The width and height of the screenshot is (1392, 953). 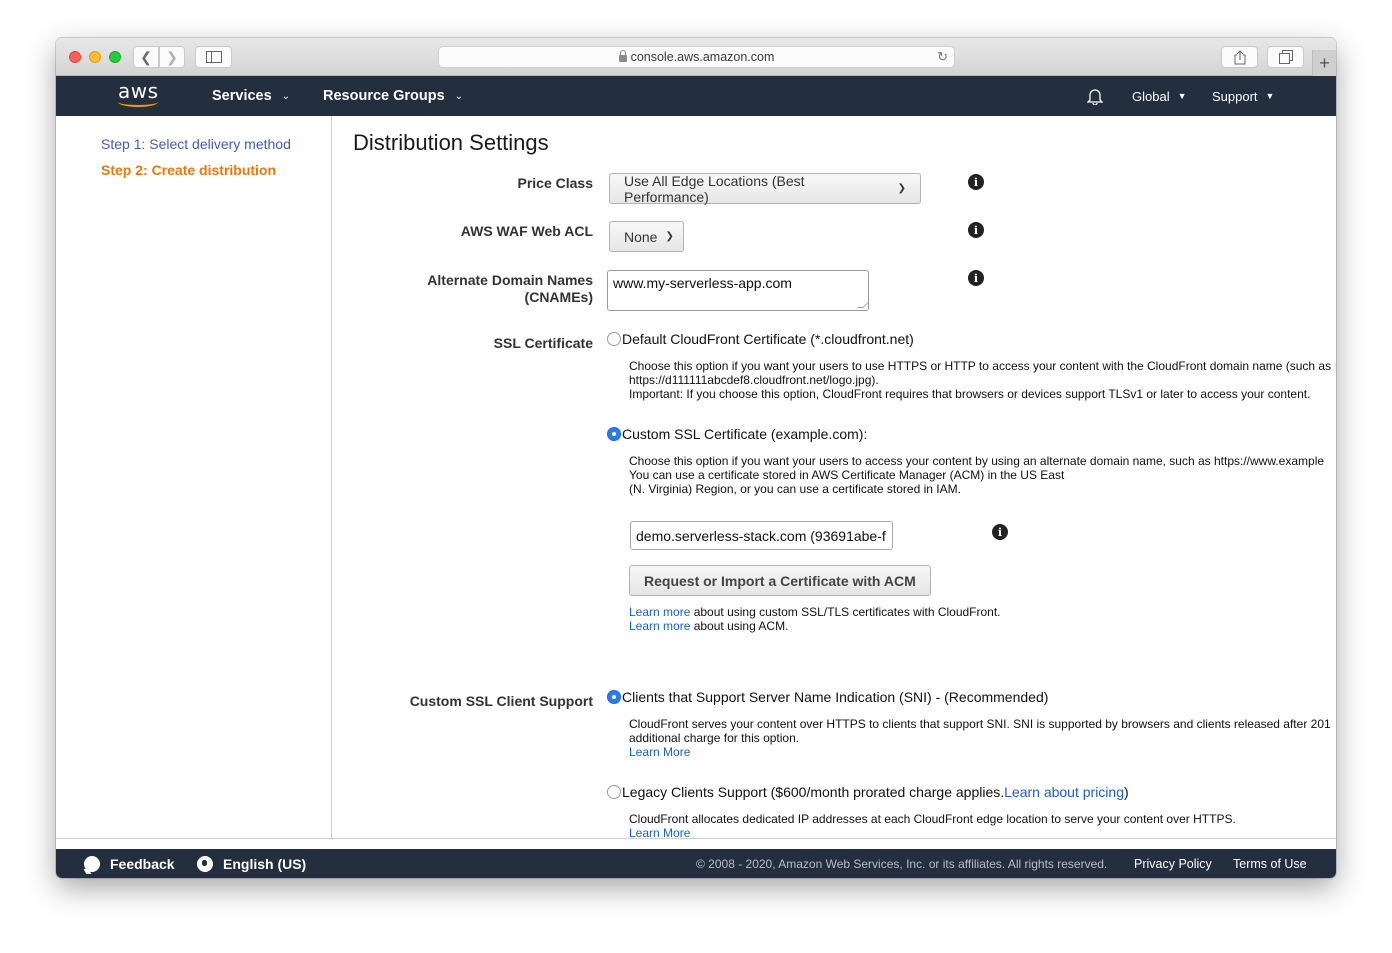 What do you see at coordinates (451, 142) in the screenshot?
I see `page-title: Distribution Settings` at bounding box center [451, 142].